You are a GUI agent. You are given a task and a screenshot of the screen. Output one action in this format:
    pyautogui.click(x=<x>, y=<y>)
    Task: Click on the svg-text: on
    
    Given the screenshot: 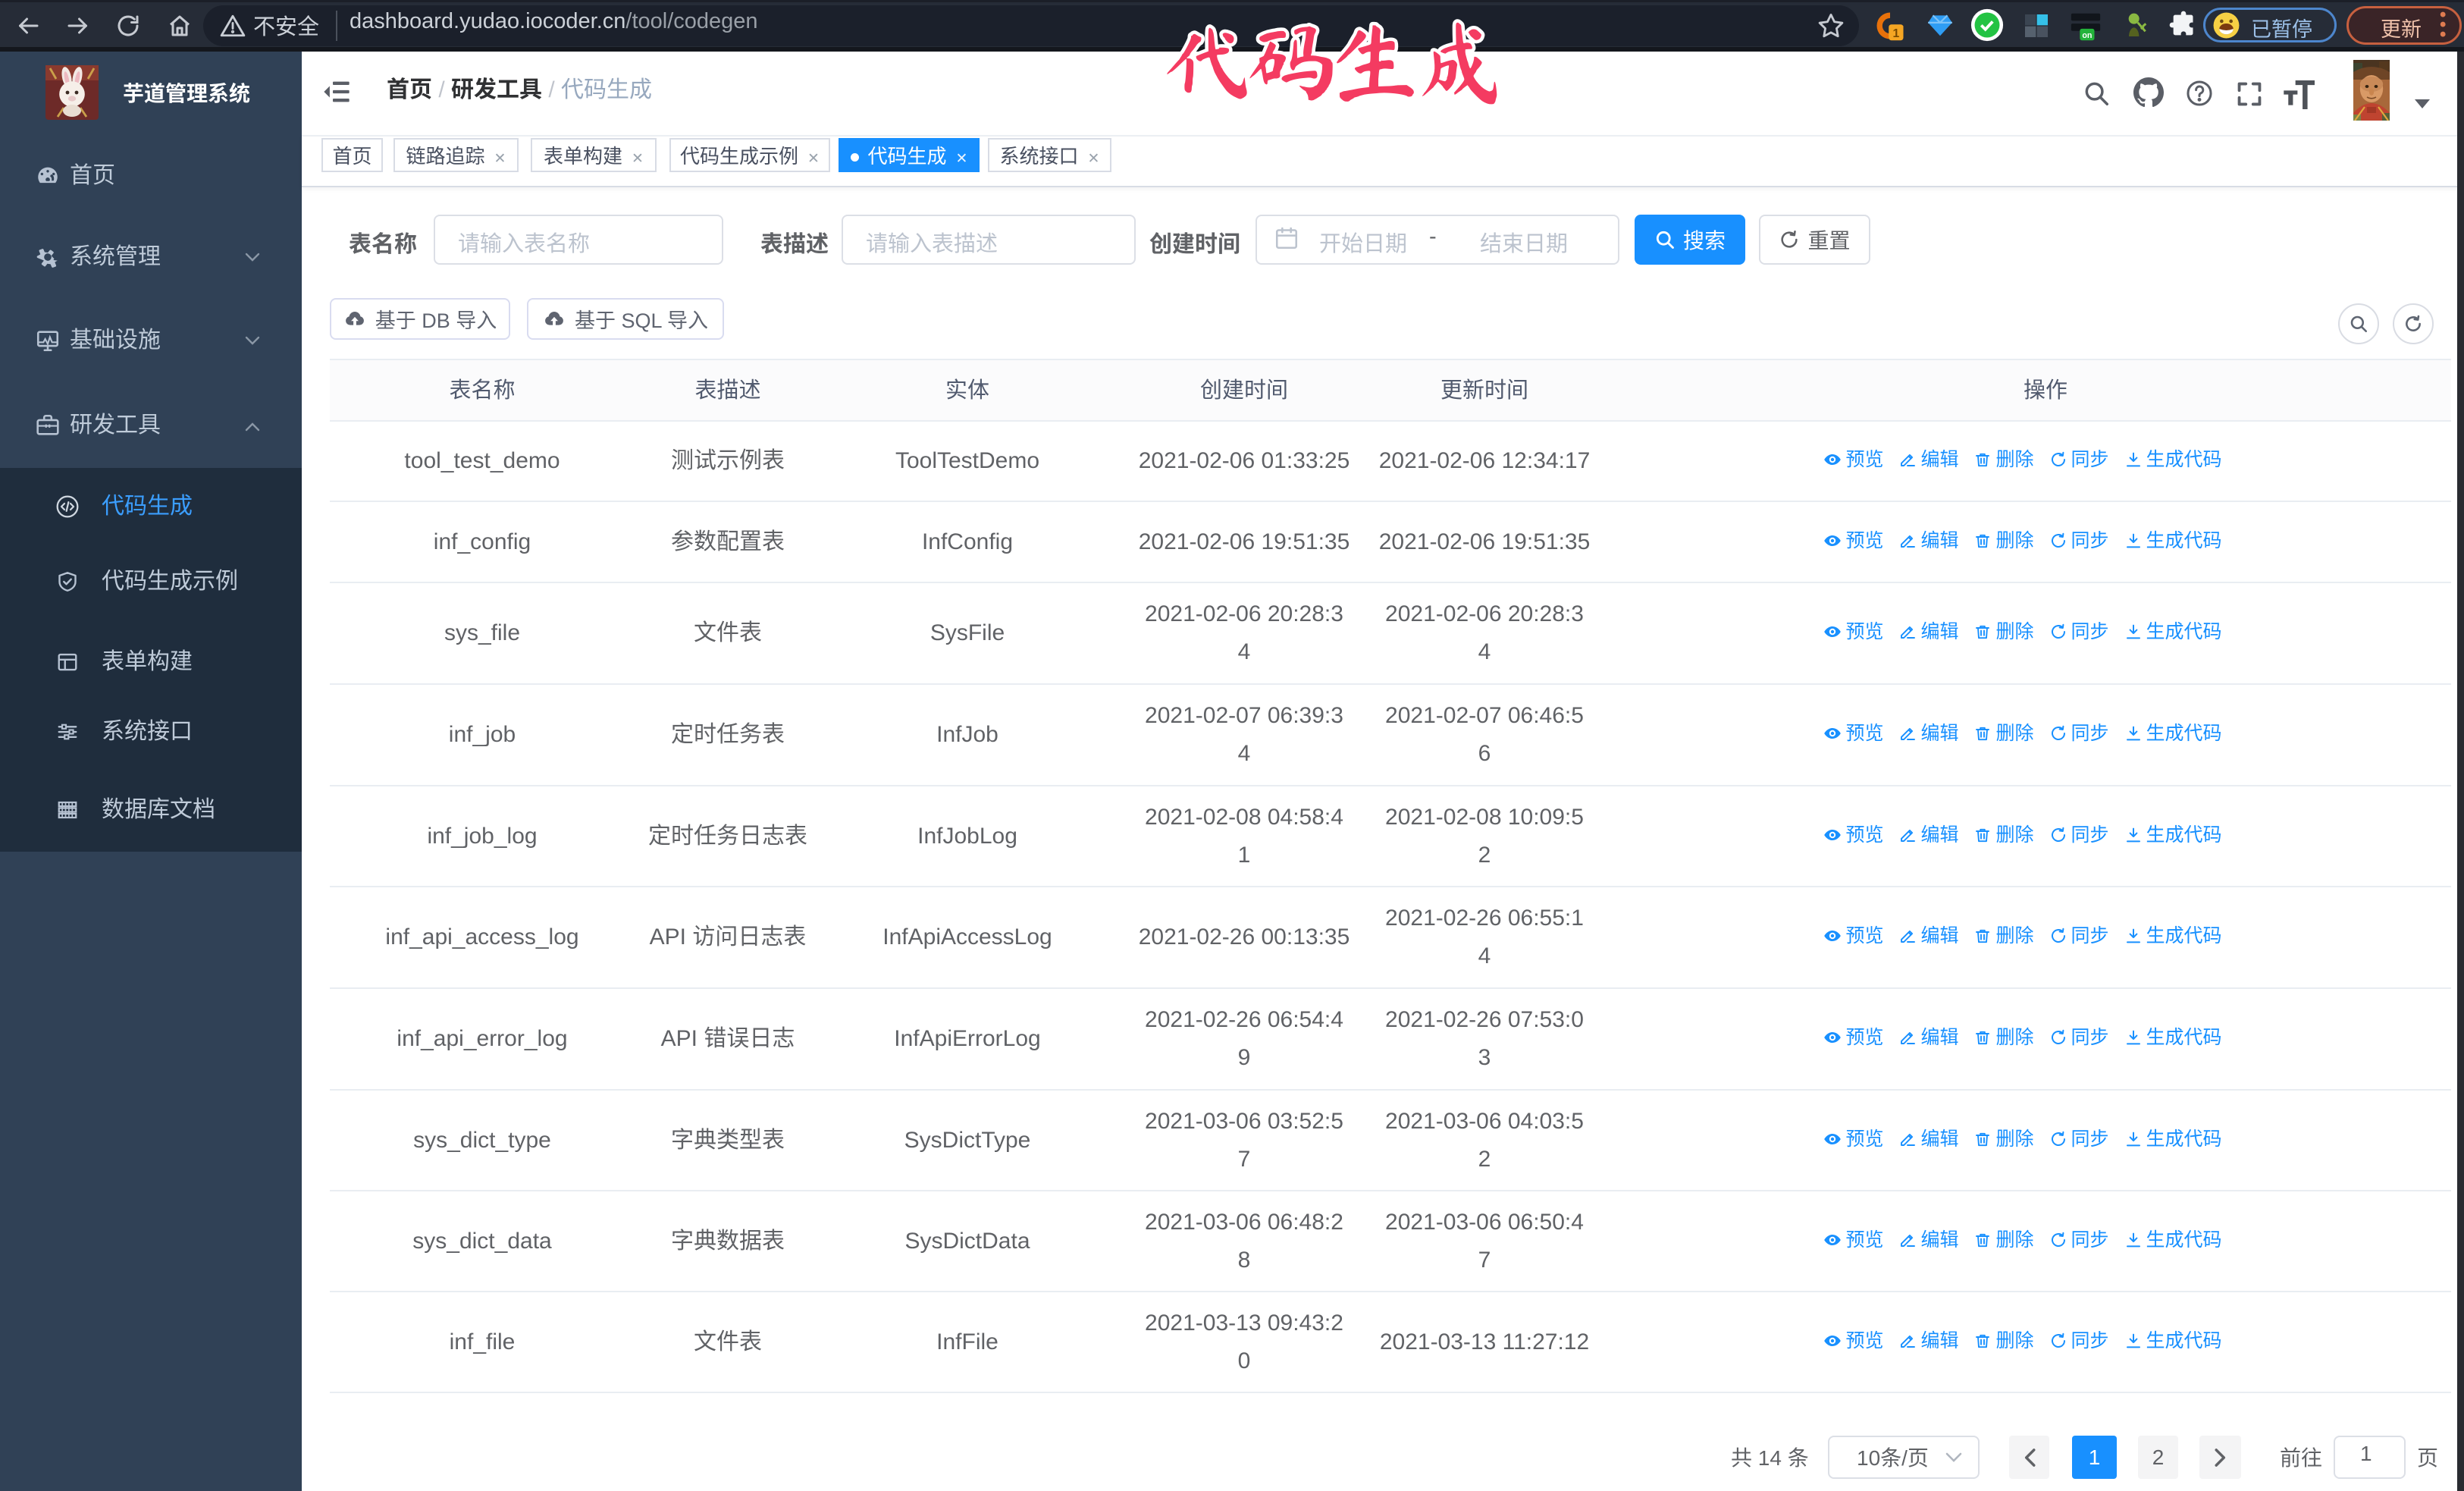 What is the action you would take?
    pyautogui.click(x=2087, y=35)
    